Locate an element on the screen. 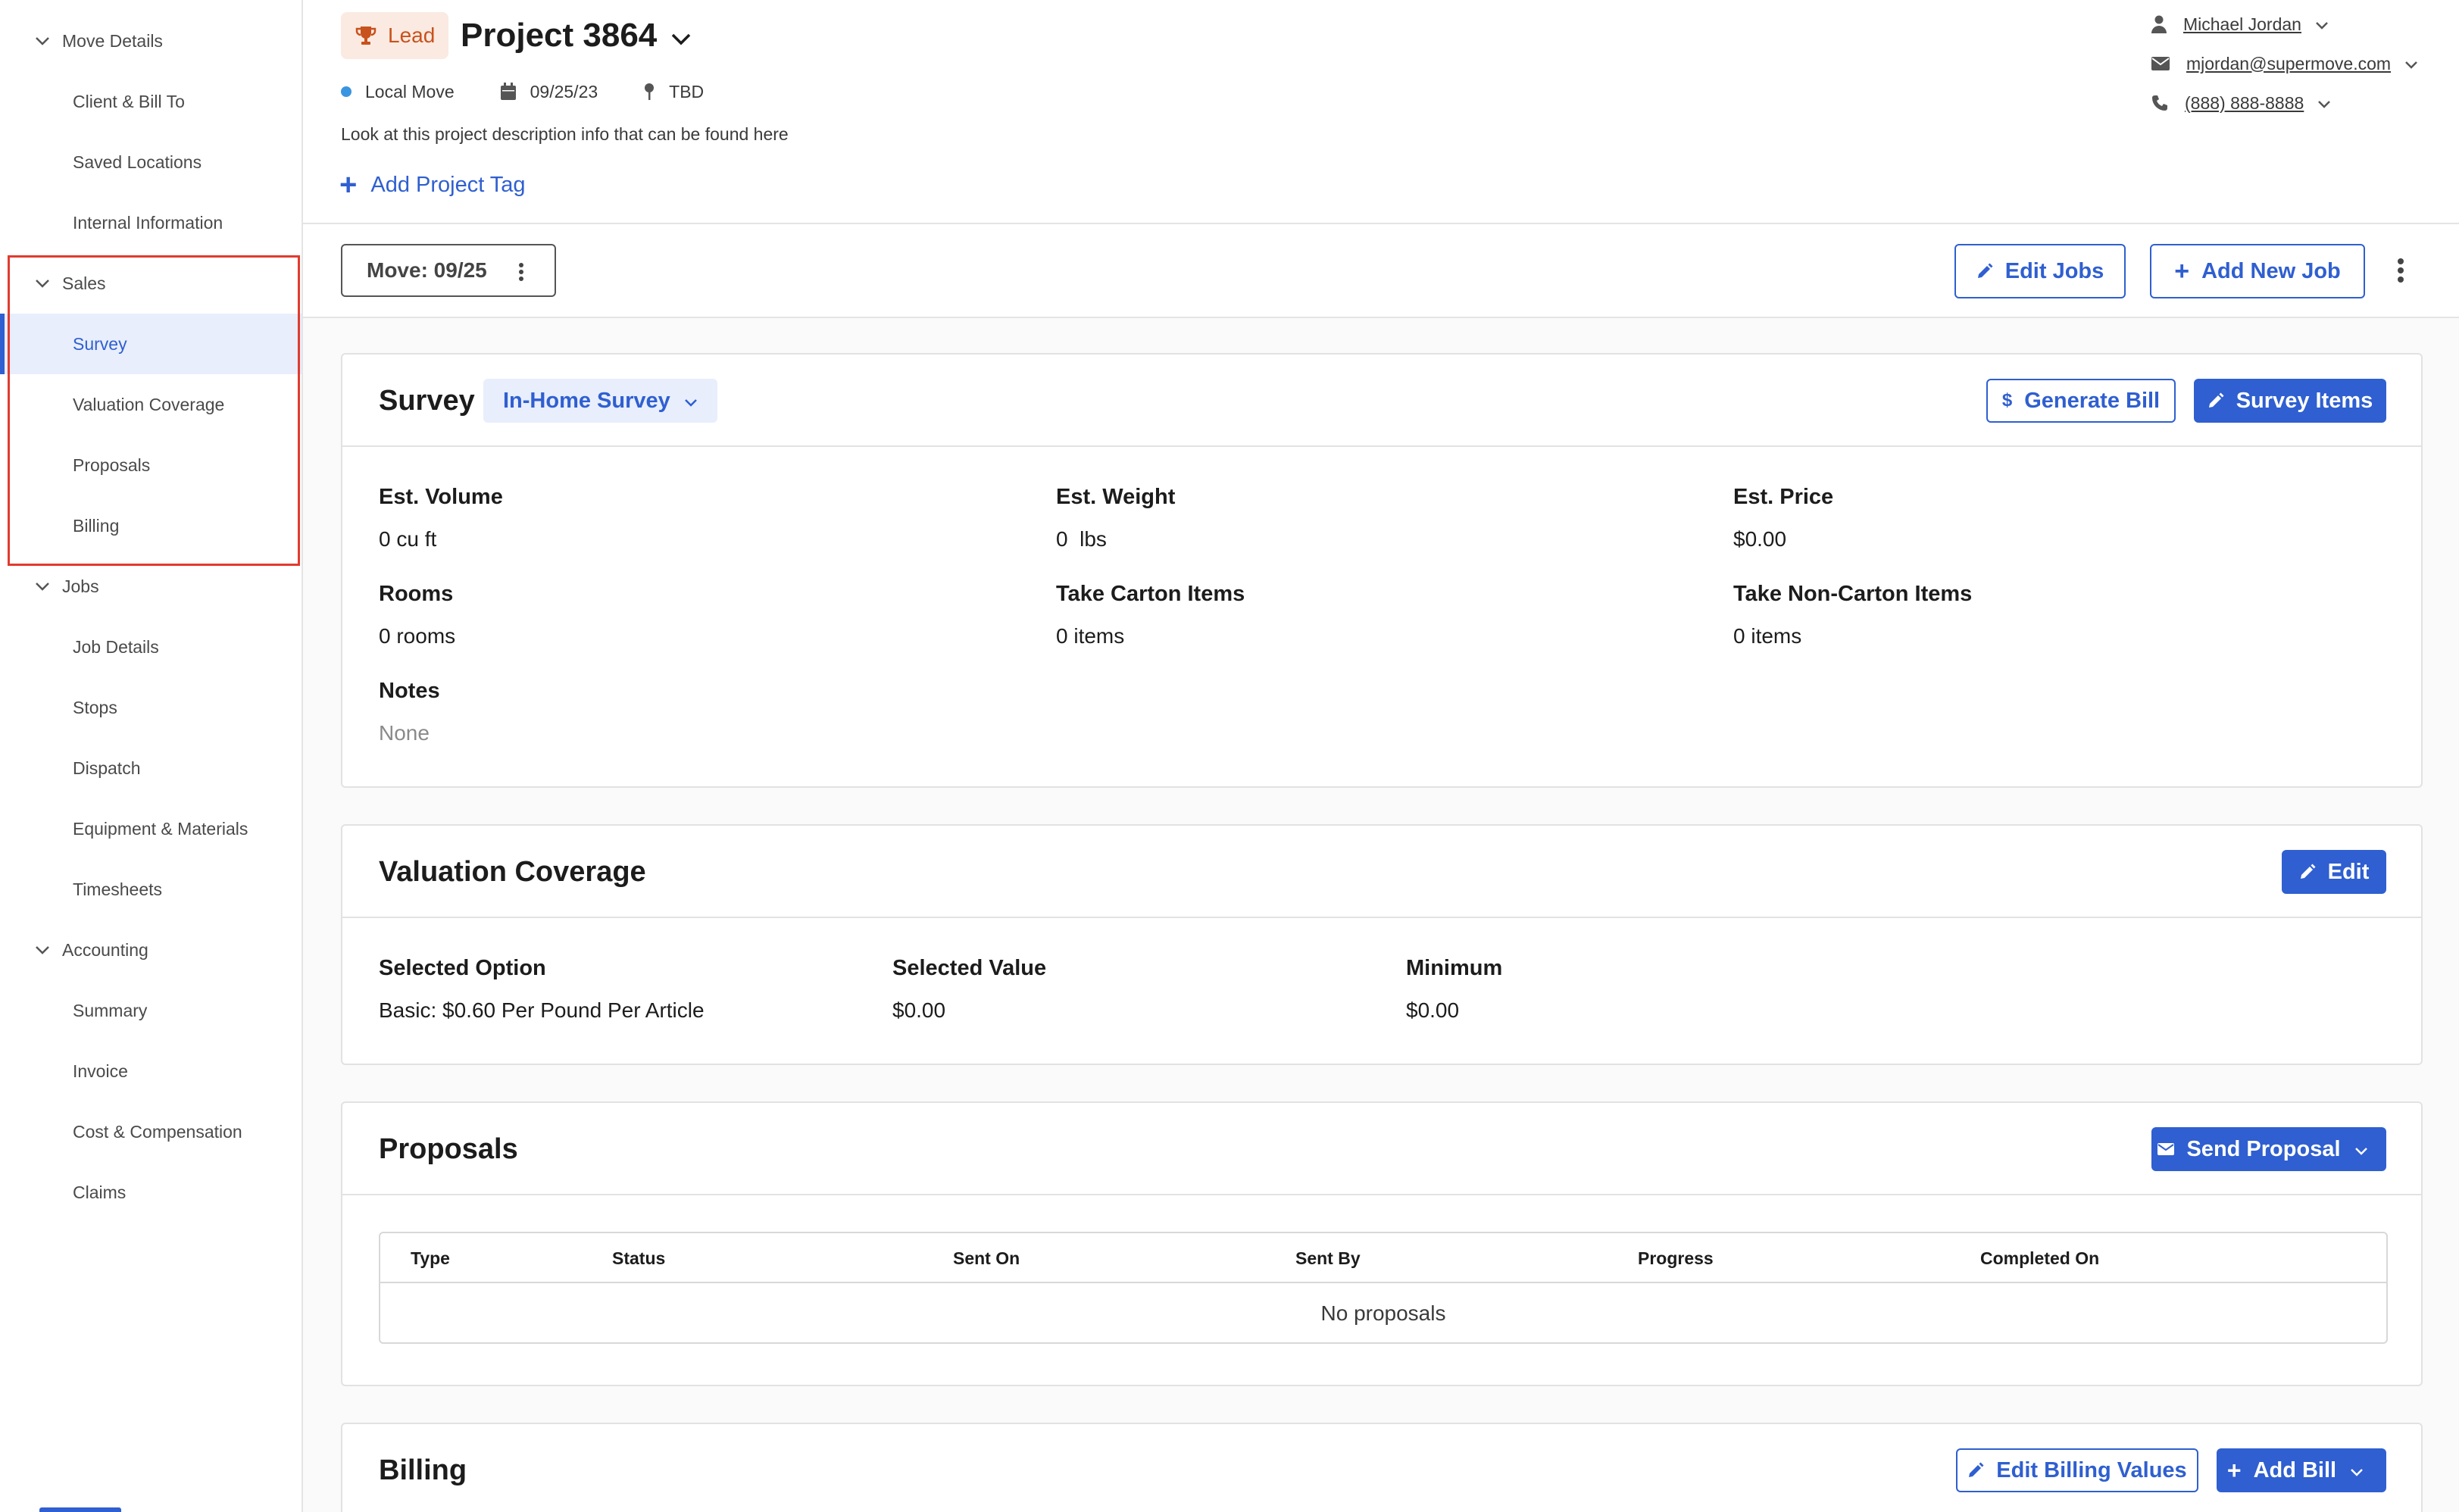  proposals-empty-state: No proposals is located at coordinates (1383, 1313).